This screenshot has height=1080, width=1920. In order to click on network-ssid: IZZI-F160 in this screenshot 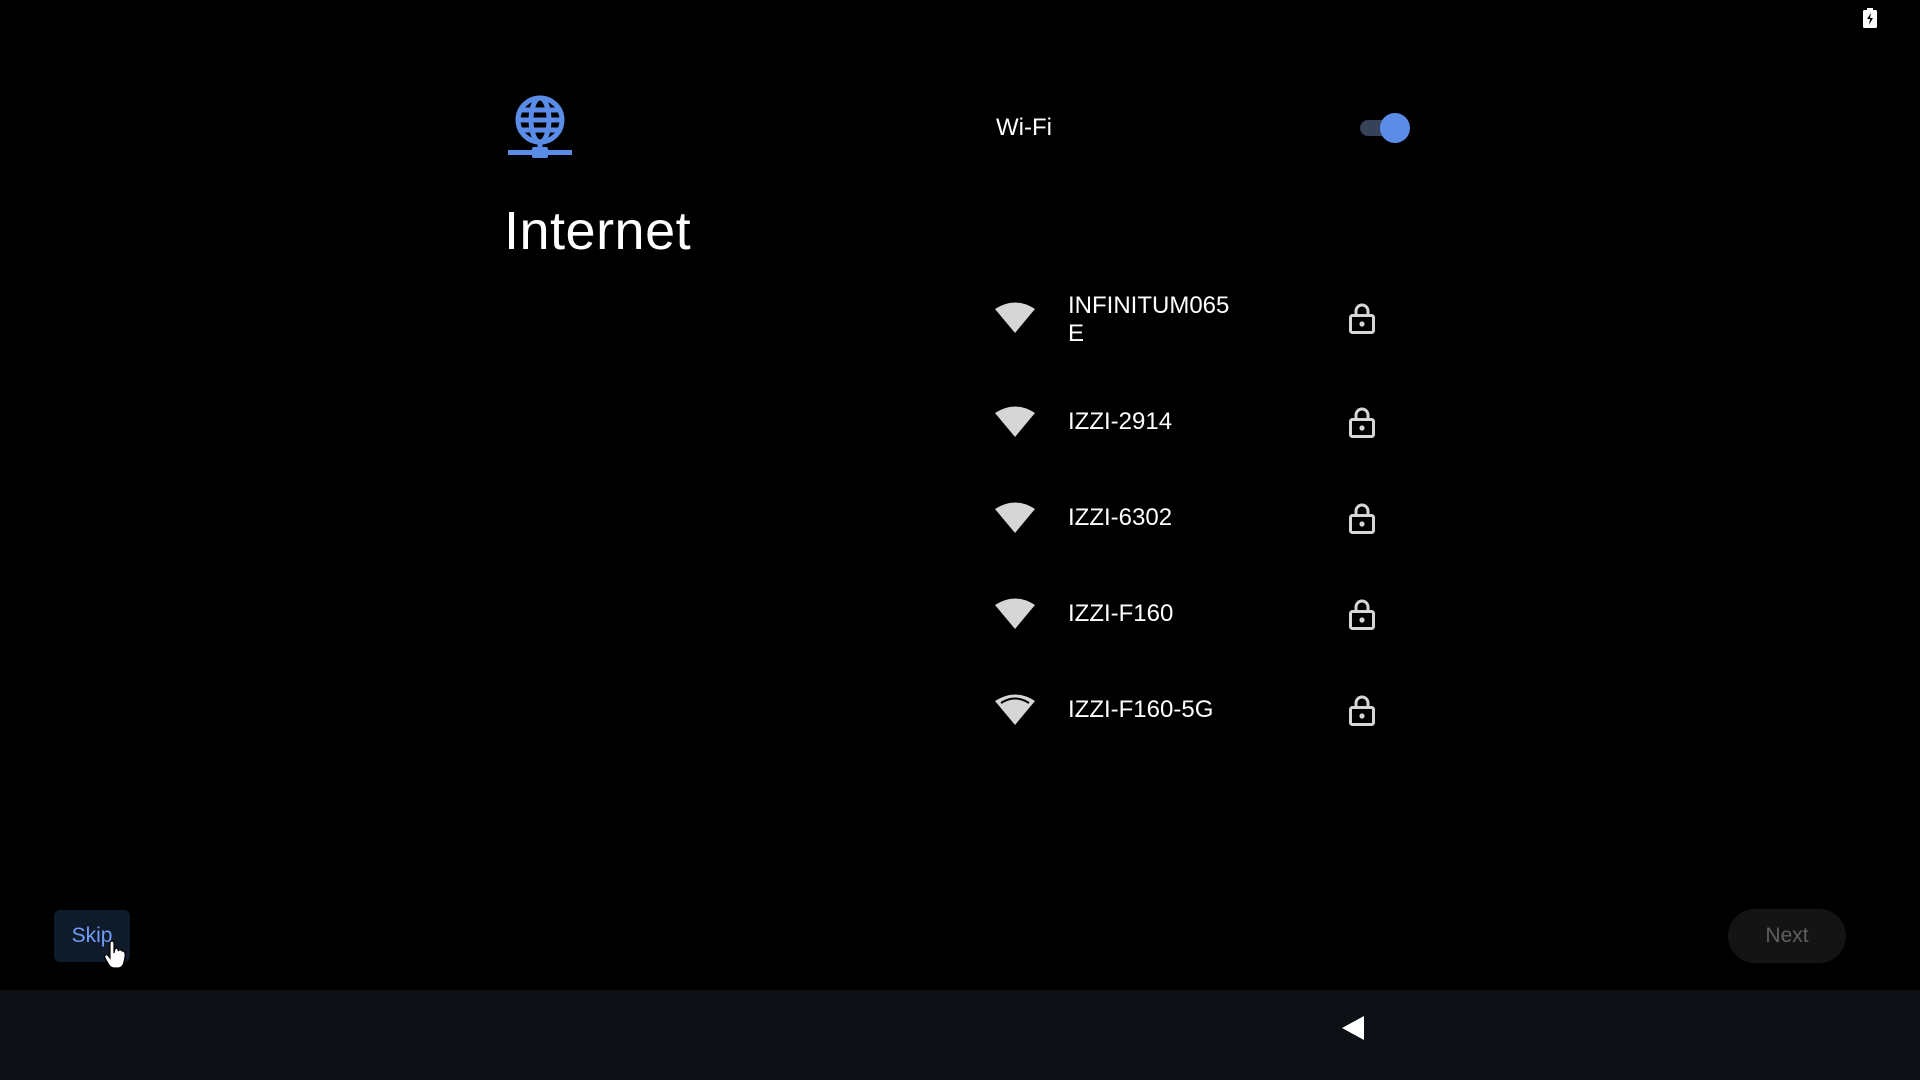, I will do `click(1121, 613)`.